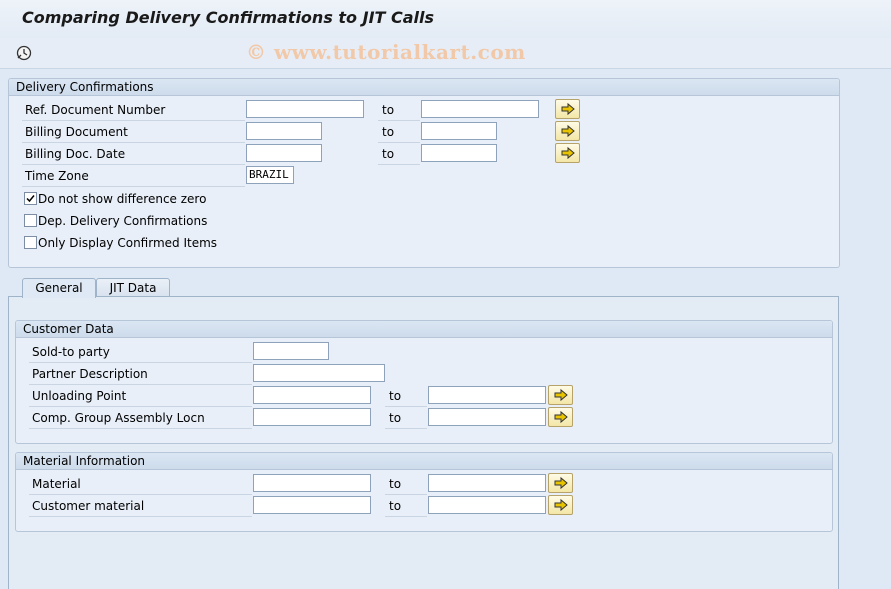 Image resolution: width=891 pixels, height=589 pixels. I want to click on unloading-from-input, so click(312, 395).